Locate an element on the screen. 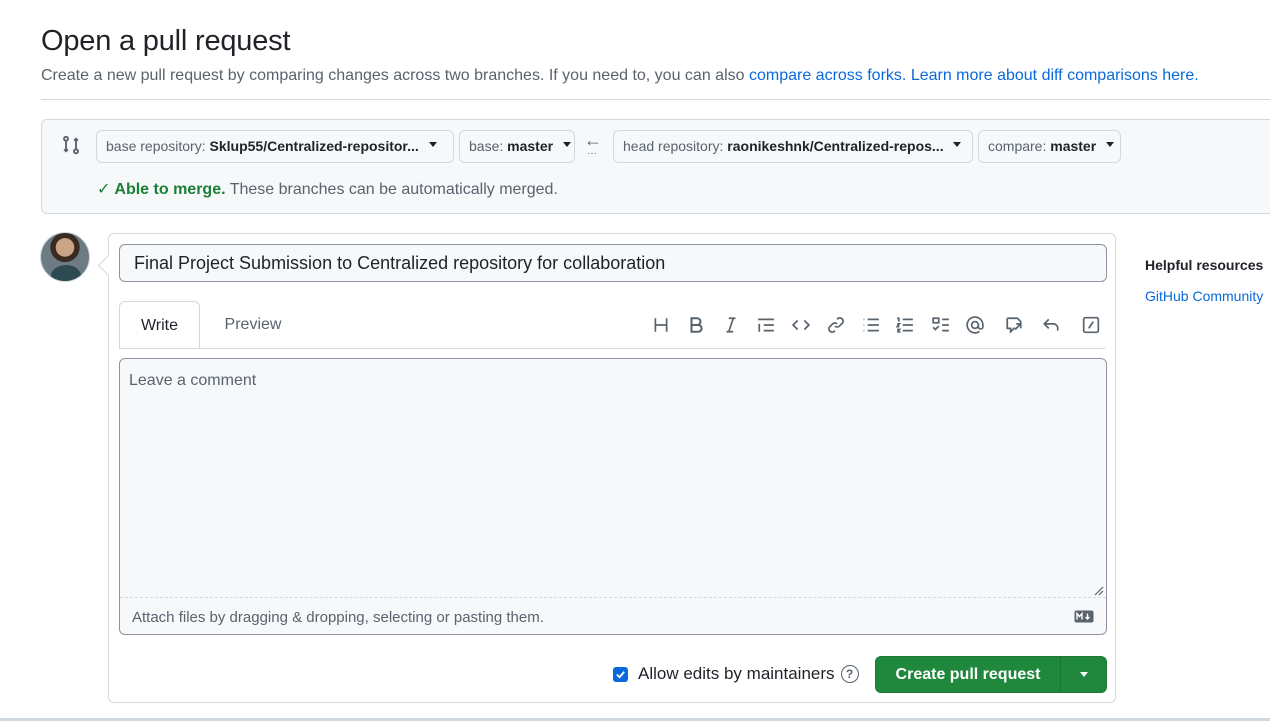 Image resolution: width=1270 pixels, height=721 pixels. compare-branch-select: compare: master is located at coordinates (1049, 146).